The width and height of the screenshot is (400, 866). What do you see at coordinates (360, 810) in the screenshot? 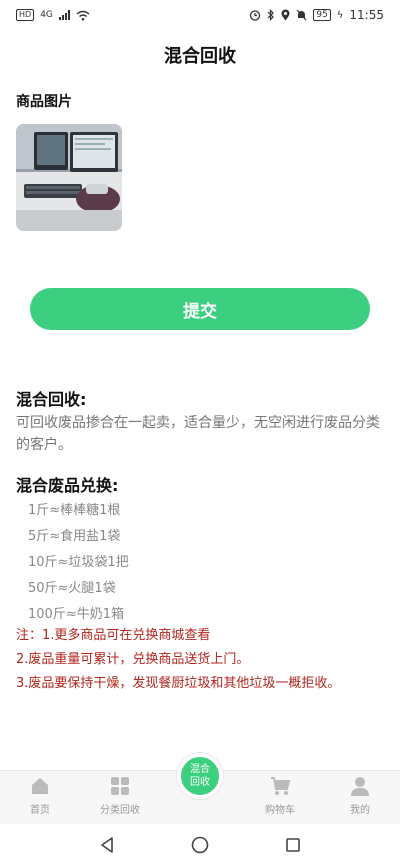
I see `tab-label: 我的` at bounding box center [360, 810].